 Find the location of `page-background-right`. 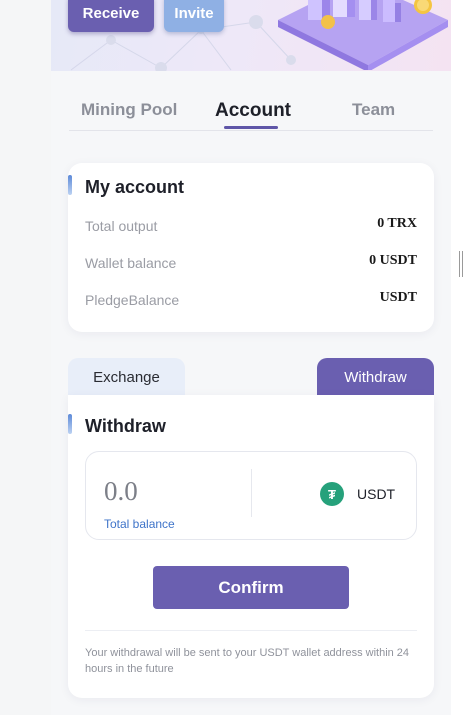

page-background-right is located at coordinates (462, 357).